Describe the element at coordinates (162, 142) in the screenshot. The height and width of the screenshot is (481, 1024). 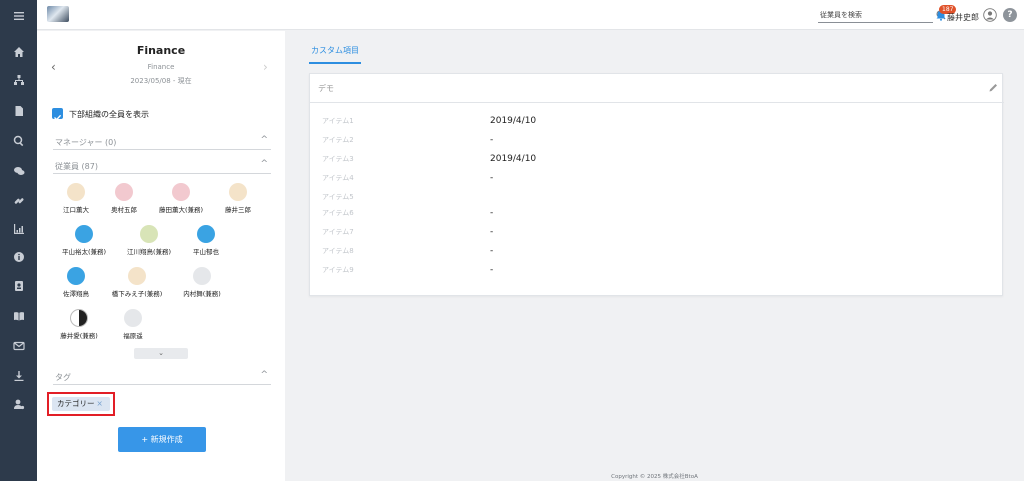
I see `manager-section-header: マネージャー (0) ^` at that location.